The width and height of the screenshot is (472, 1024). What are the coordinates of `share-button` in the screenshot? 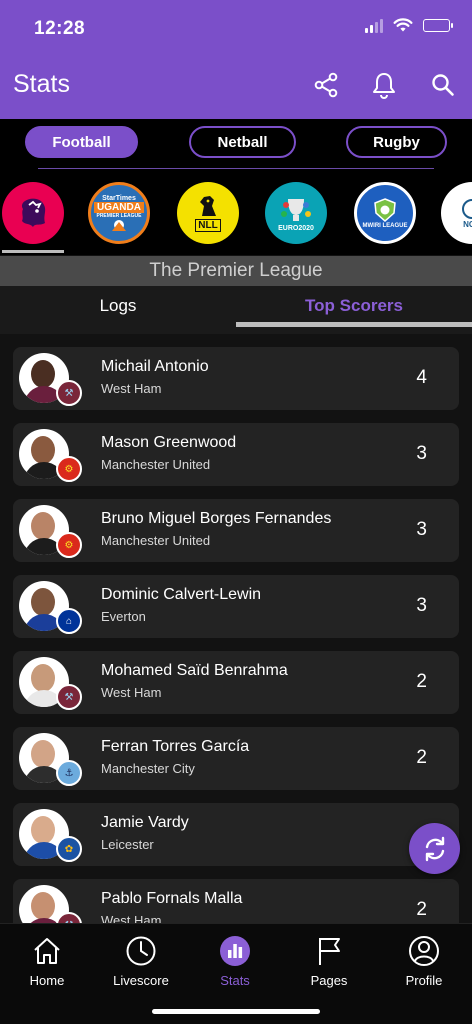 It's located at (326, 85).